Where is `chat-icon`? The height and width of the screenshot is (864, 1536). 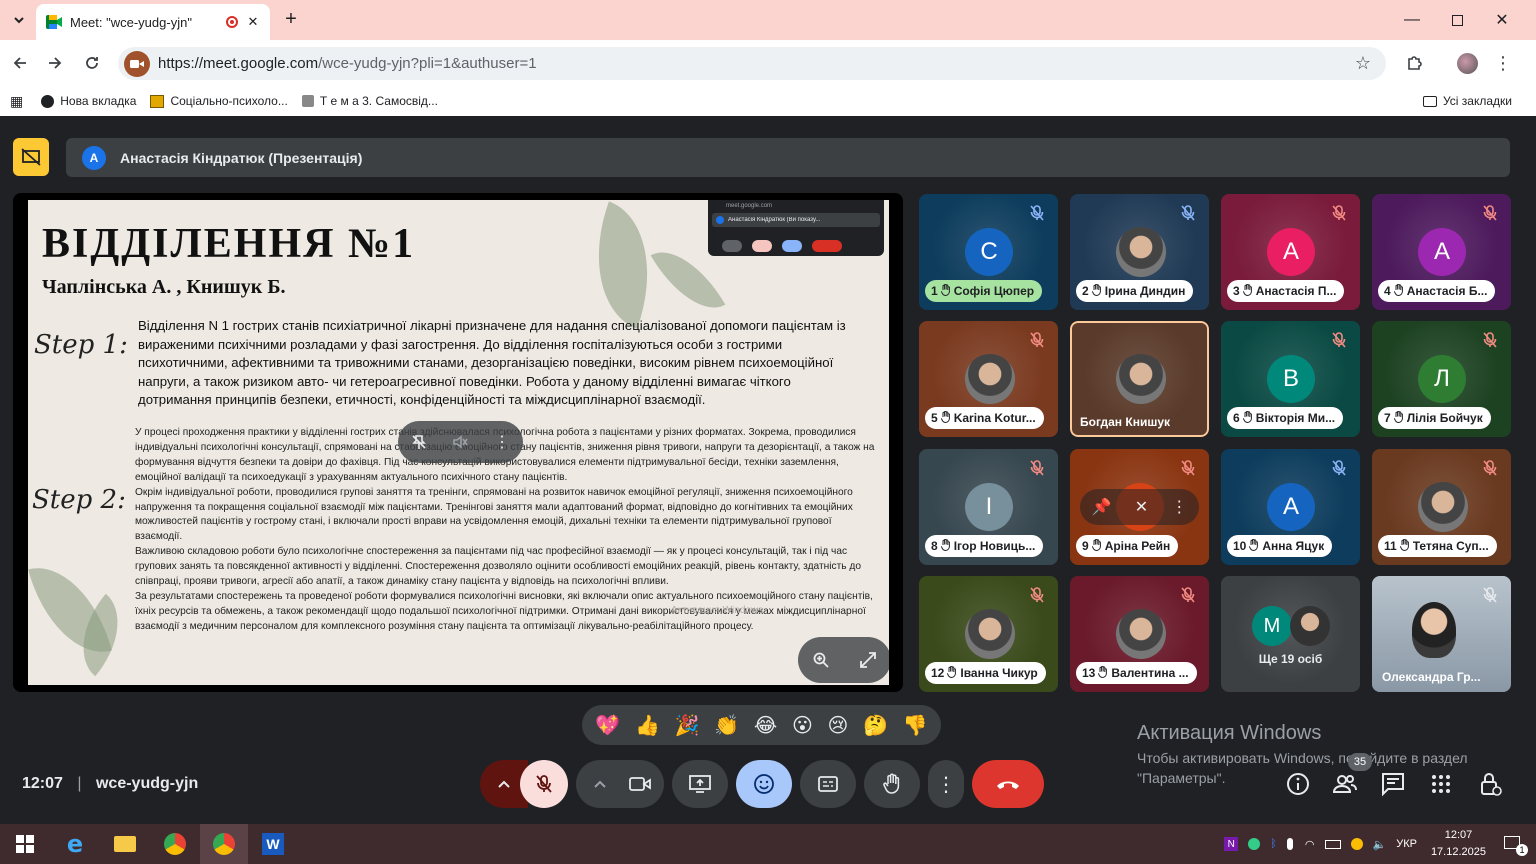
chat-icon is located at coordinates (1393, 784).